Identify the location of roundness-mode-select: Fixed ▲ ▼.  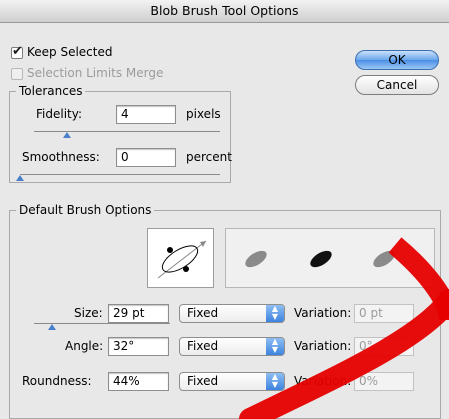
(232, 381).